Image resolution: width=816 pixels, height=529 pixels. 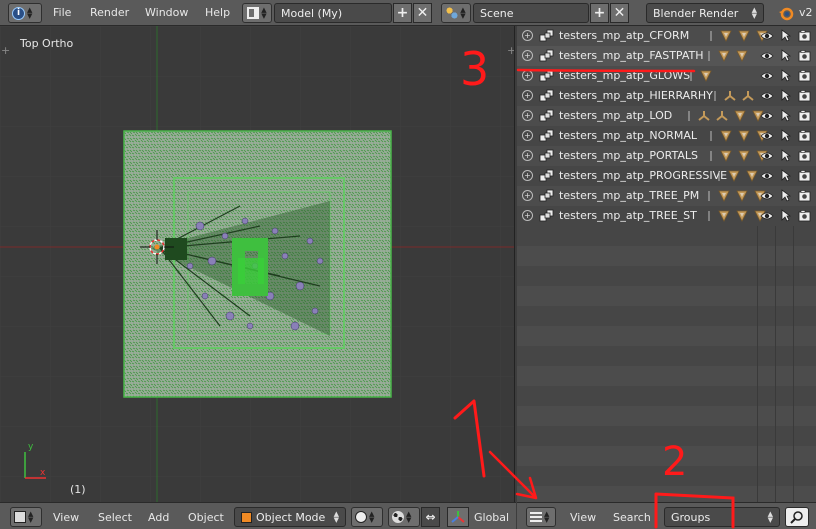 What do you see at coordinates (456, 13) in the screenshot?
I see `scene-browse-button: ▲ ▼` at bounding box center [456, 13].